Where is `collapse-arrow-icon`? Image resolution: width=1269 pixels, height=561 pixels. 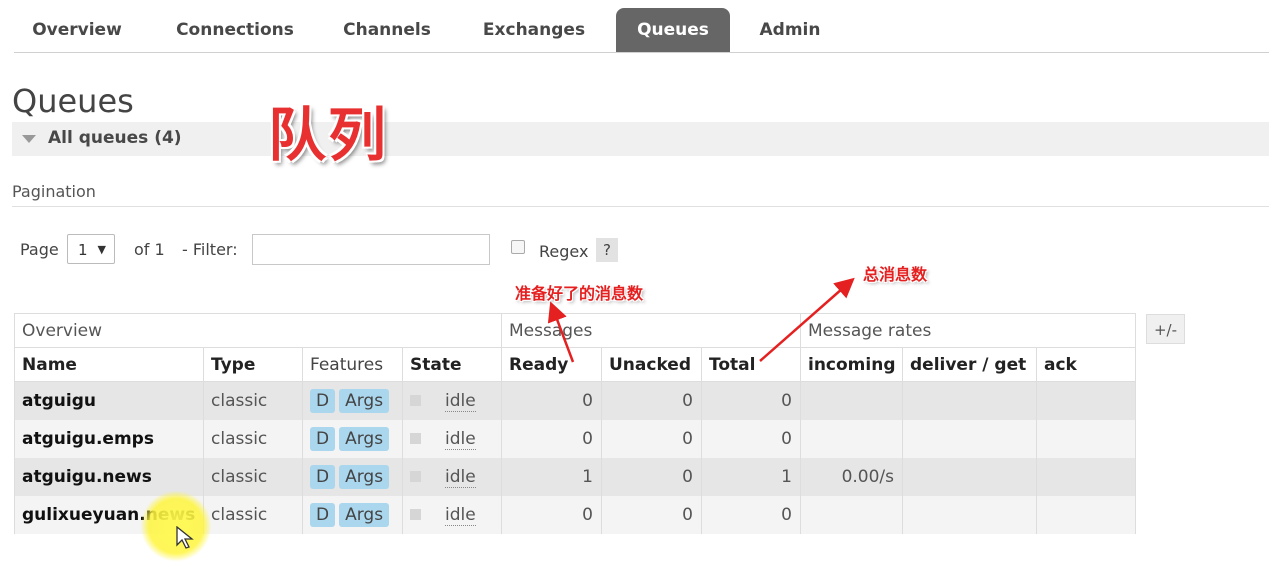
collapse-arrow-icon is located at coordinates (29, 139).